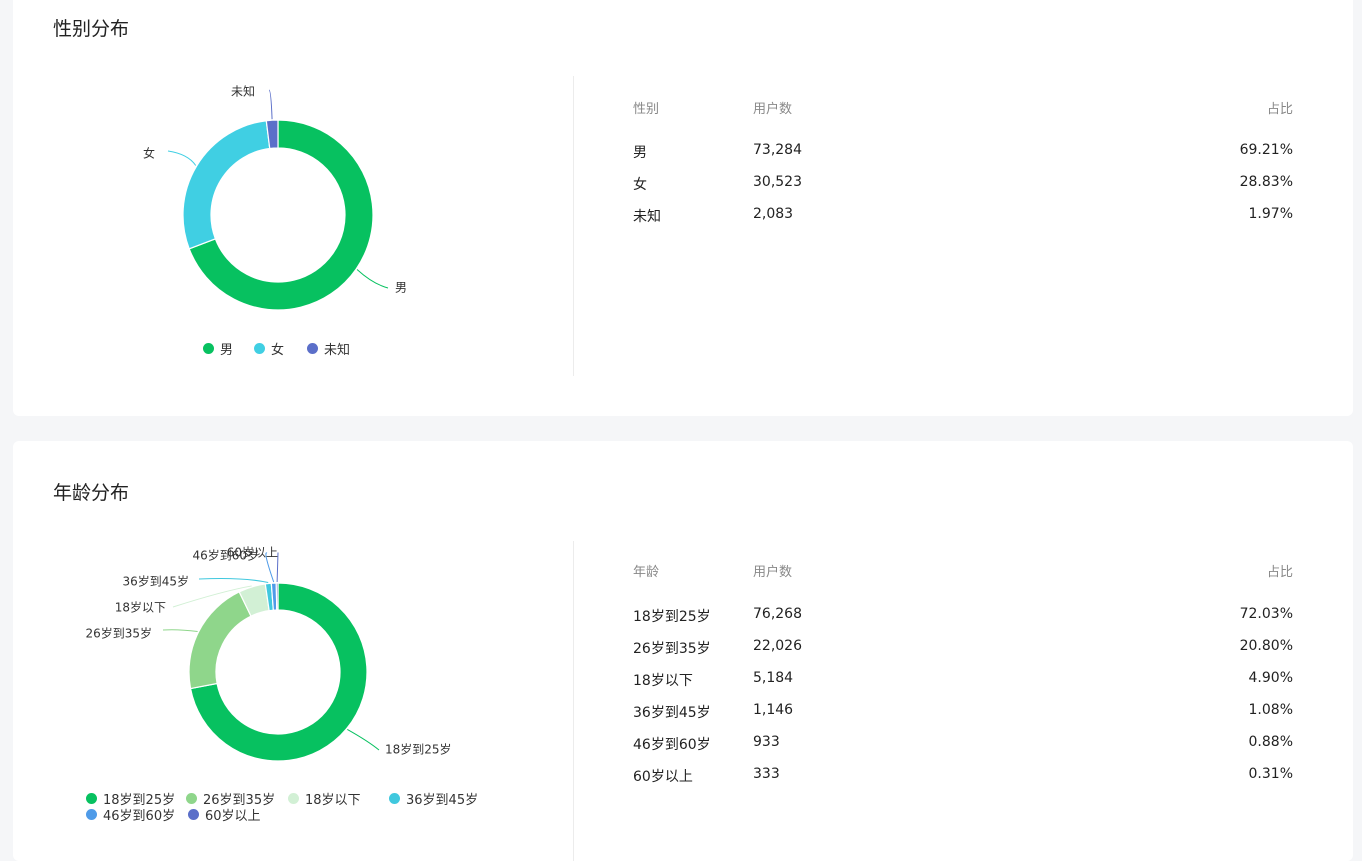 This screenshot has height=861, width=1362. What do you see at coordinates (777, 182) in the screenshot?
I see `table-cell: 30,523` at bounding box center [777, 182].